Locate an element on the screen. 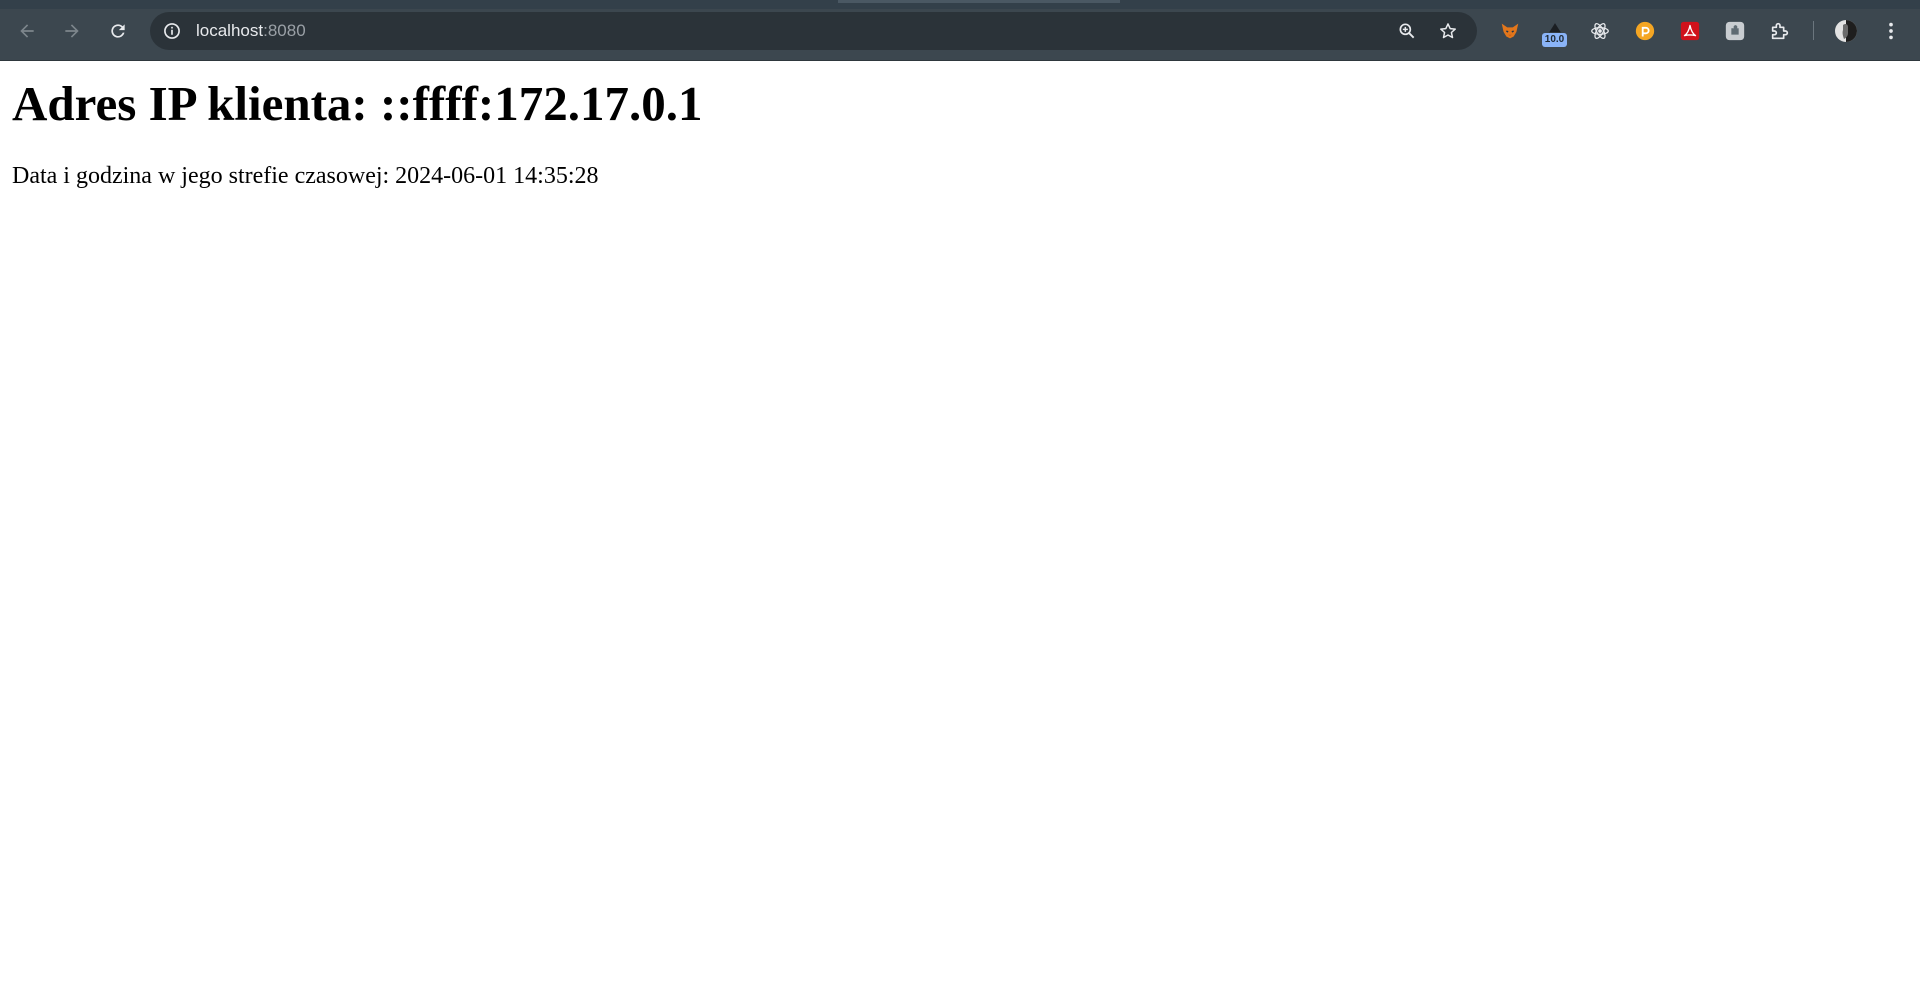 This screenshot has width=1920, height=998. forward-button is located at coordinates (72, 31).